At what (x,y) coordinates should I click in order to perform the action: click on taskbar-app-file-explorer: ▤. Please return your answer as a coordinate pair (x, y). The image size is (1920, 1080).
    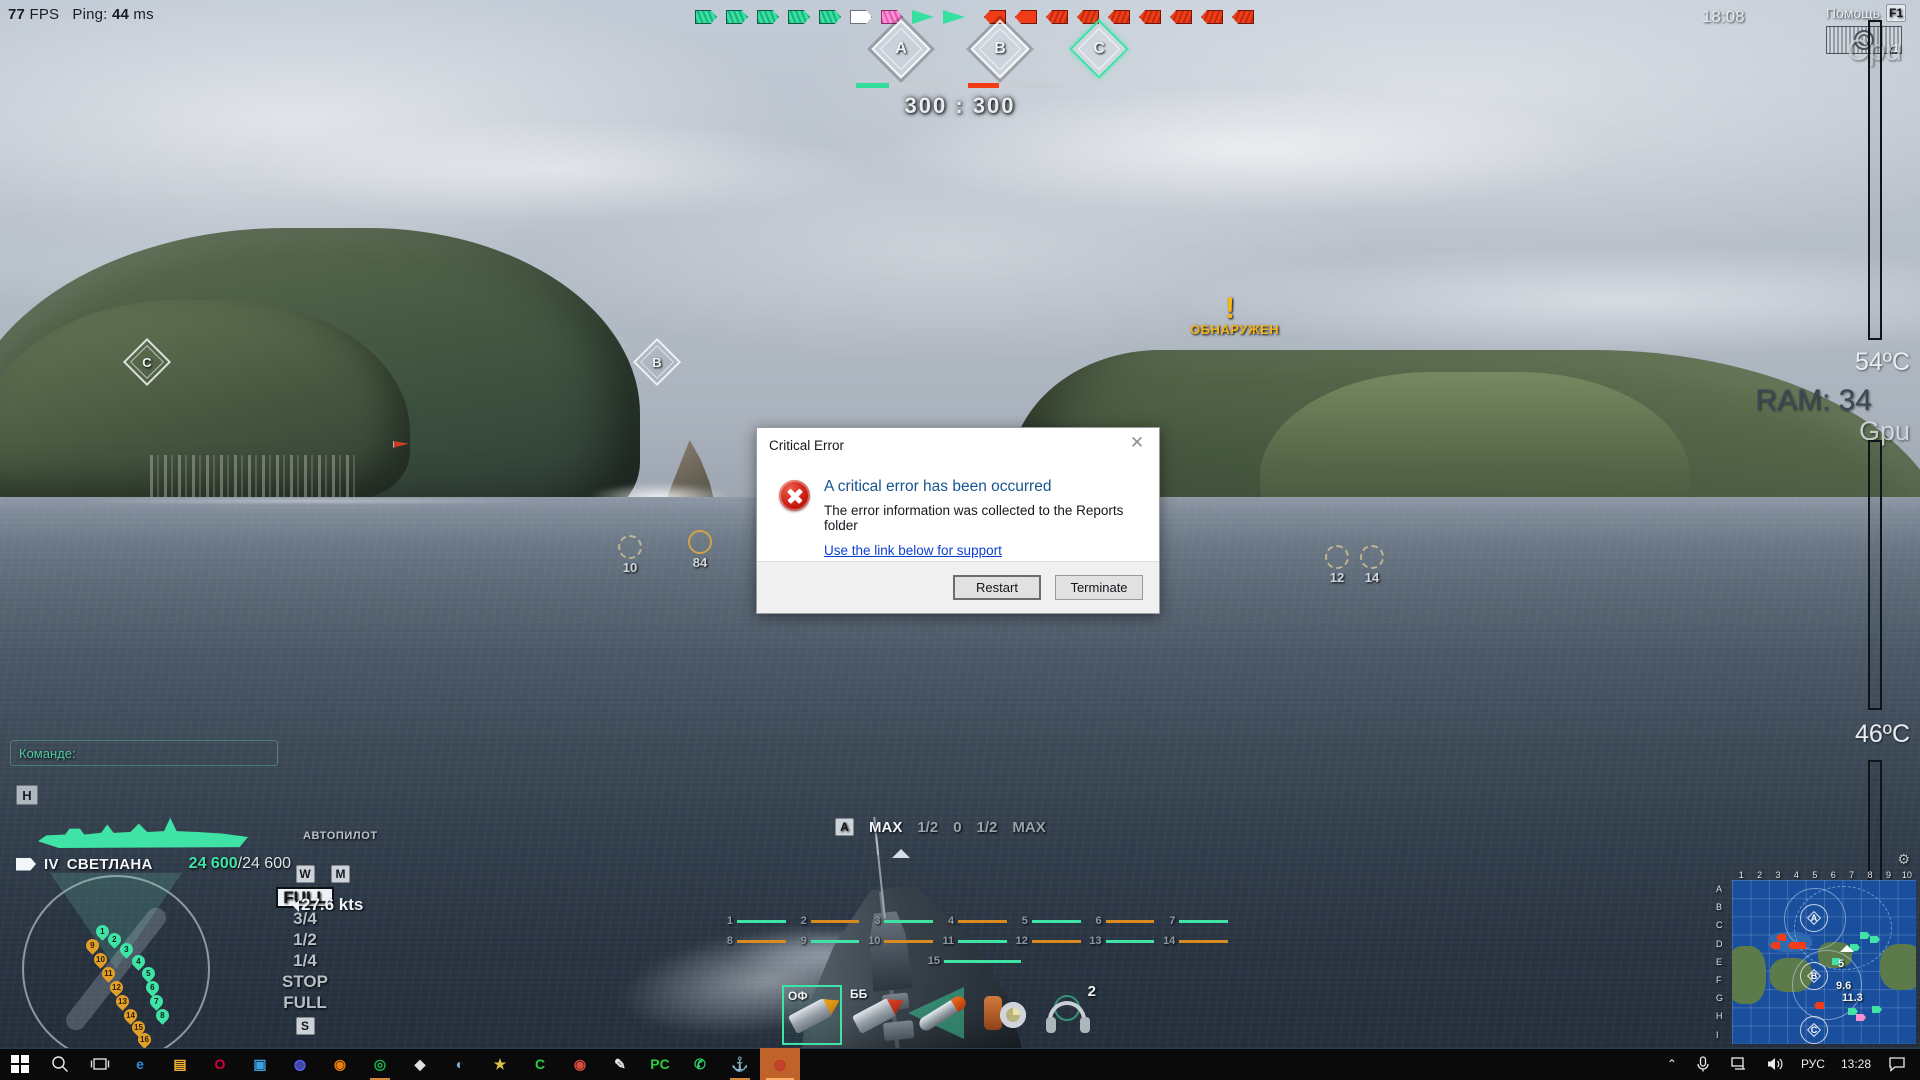
    Looking at the image, I should click on (180, 1064).